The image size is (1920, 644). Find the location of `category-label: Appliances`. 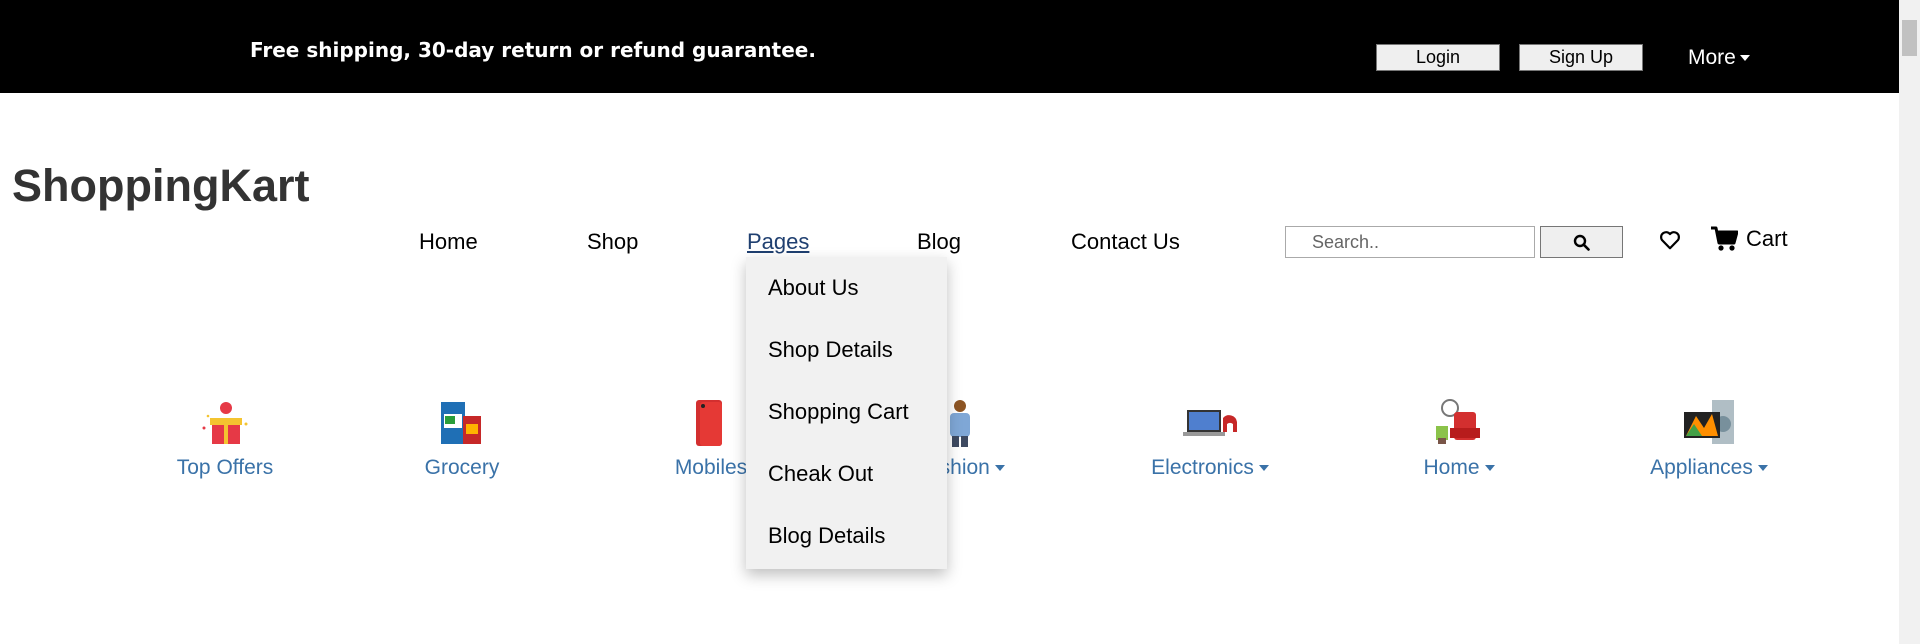

category-label: Appliances is located at coordinates (1701, 467).